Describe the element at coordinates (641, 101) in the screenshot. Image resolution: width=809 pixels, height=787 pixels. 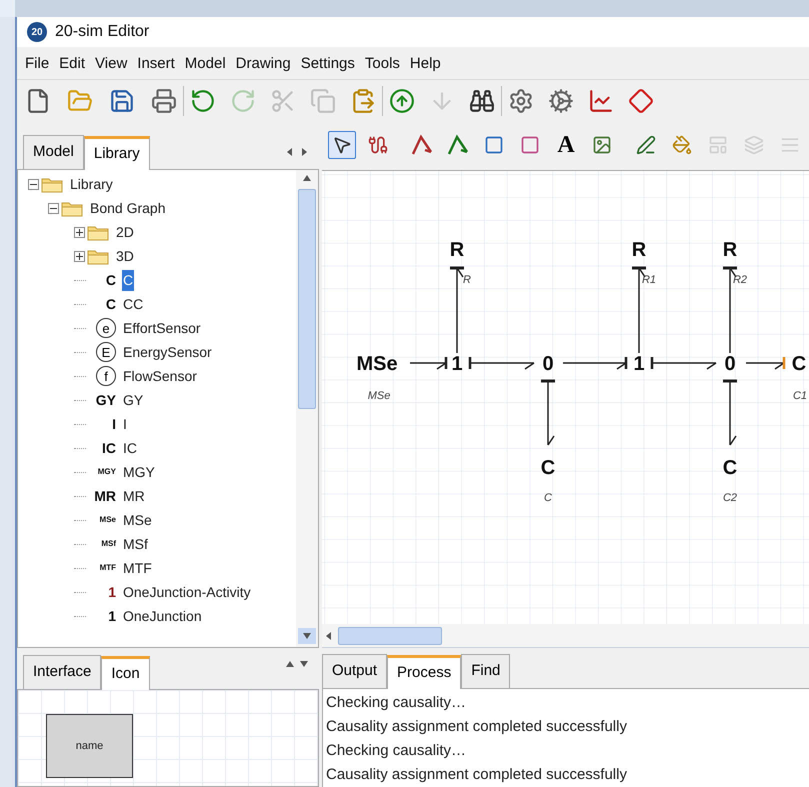
I see `diamond-icon` at that location.